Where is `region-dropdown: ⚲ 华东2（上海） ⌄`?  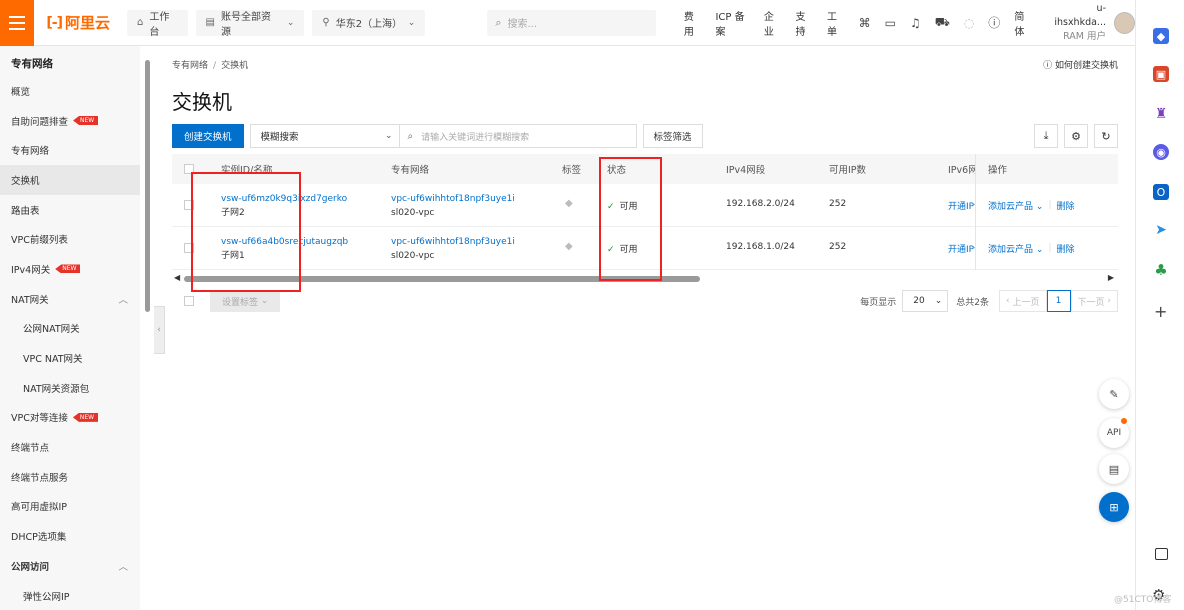 region-dropdown: ⚲ 华东2（上海） ⌄ is located at coordinates (369, 22).